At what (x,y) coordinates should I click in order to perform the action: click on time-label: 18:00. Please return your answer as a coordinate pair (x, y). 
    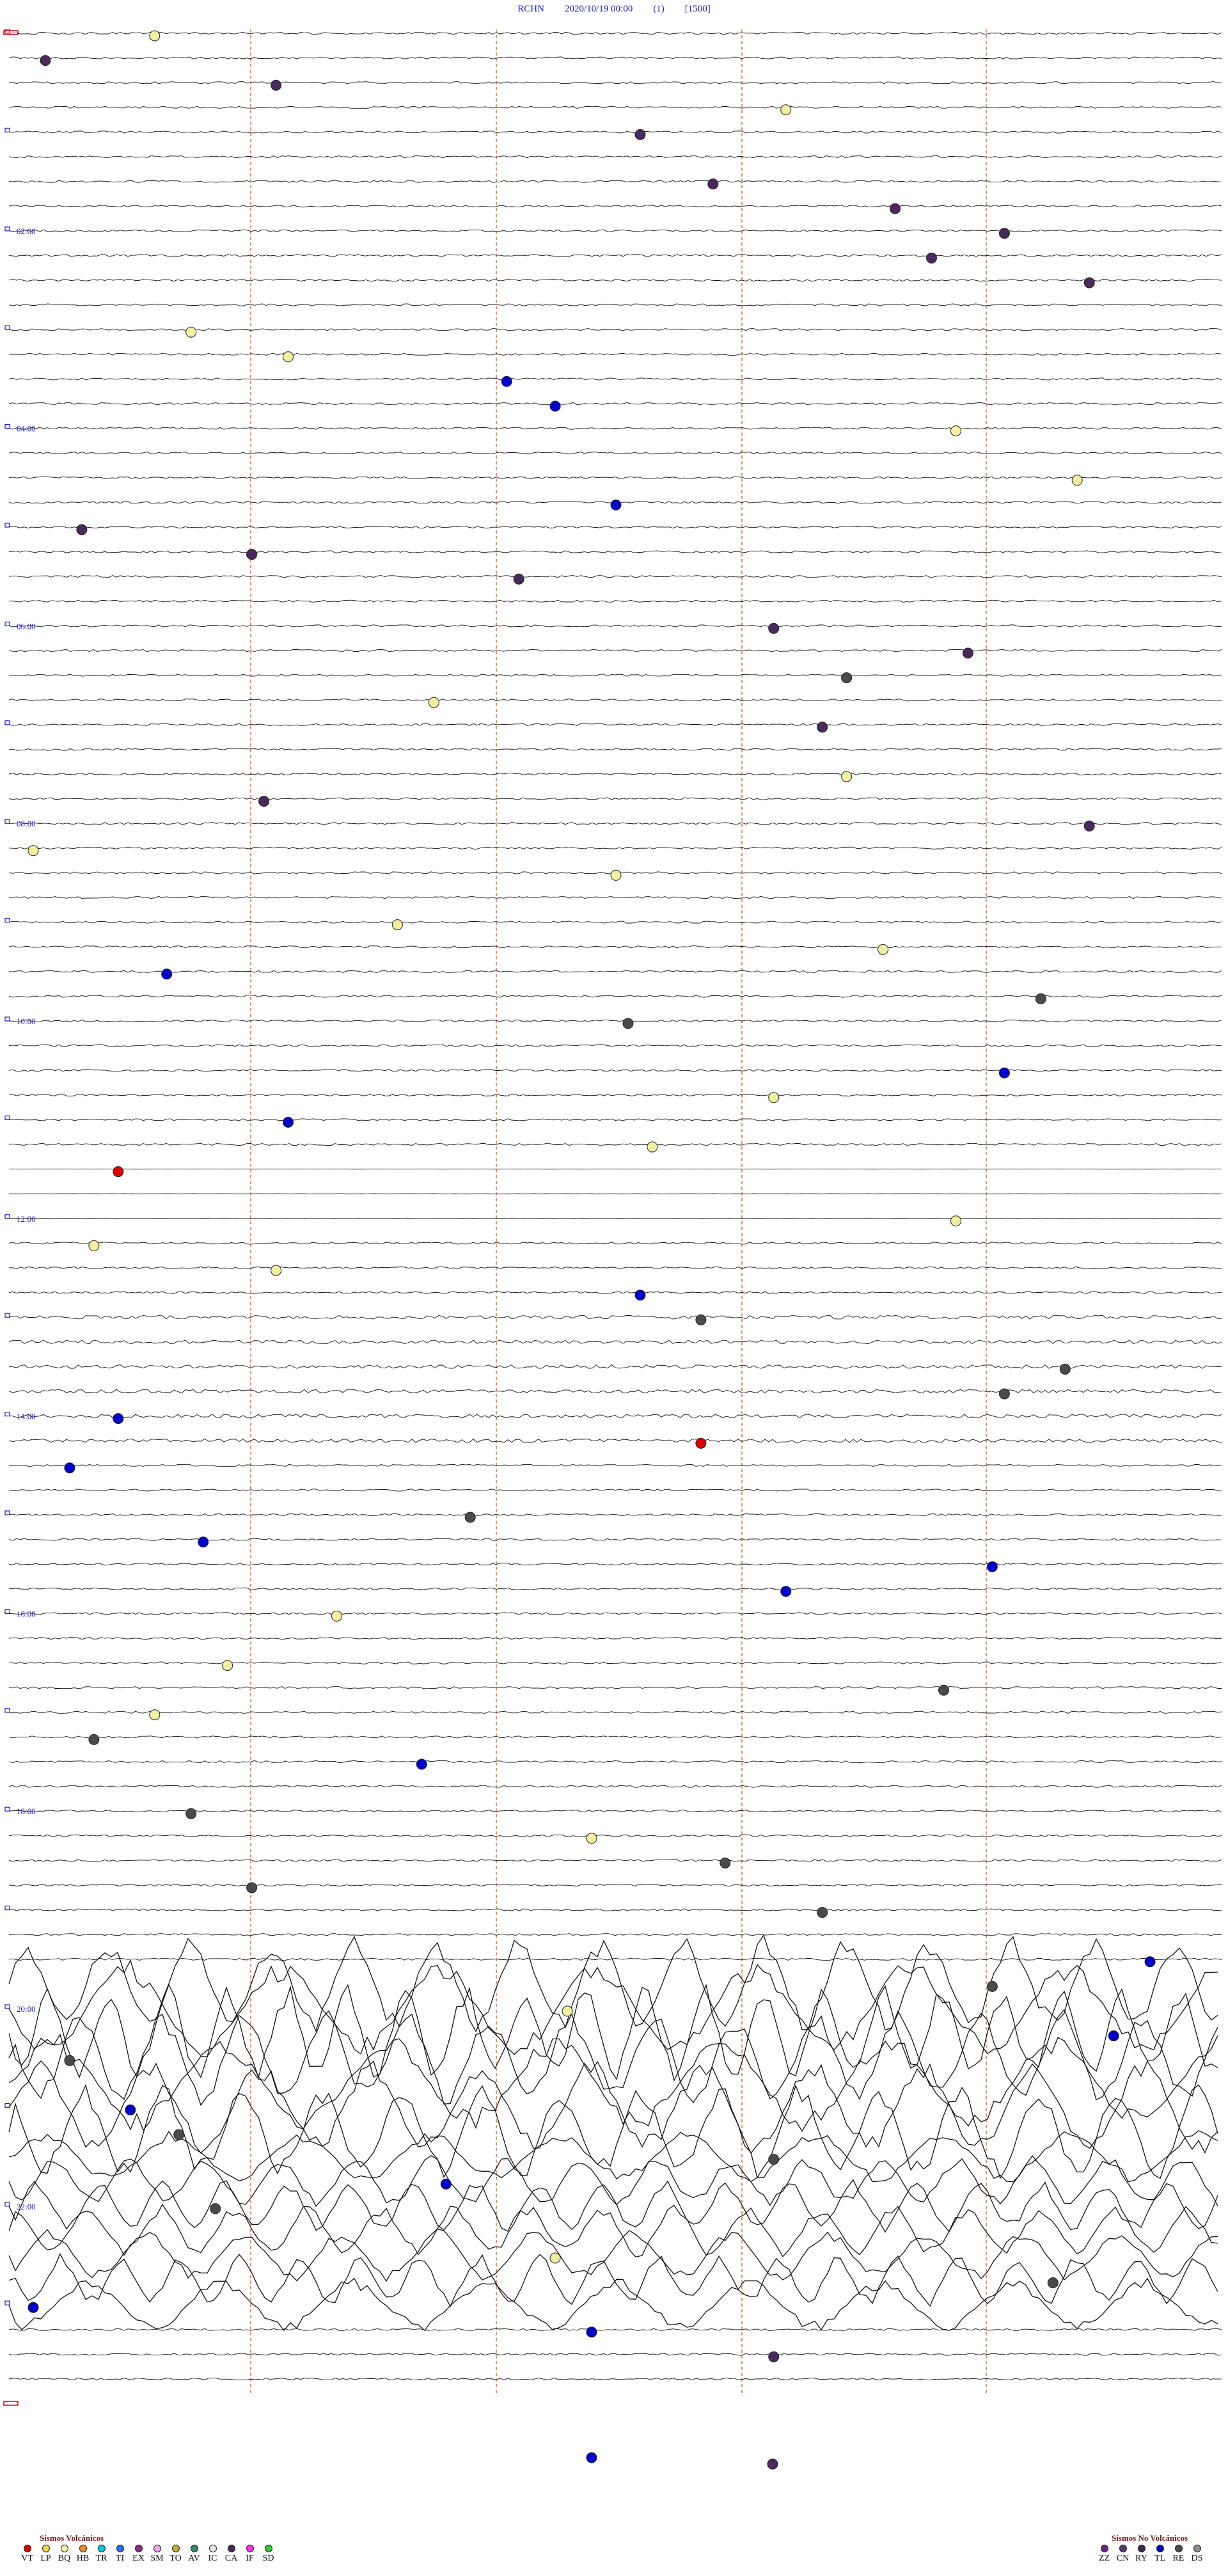
    Looking at the image, I should click on (26, 1811).